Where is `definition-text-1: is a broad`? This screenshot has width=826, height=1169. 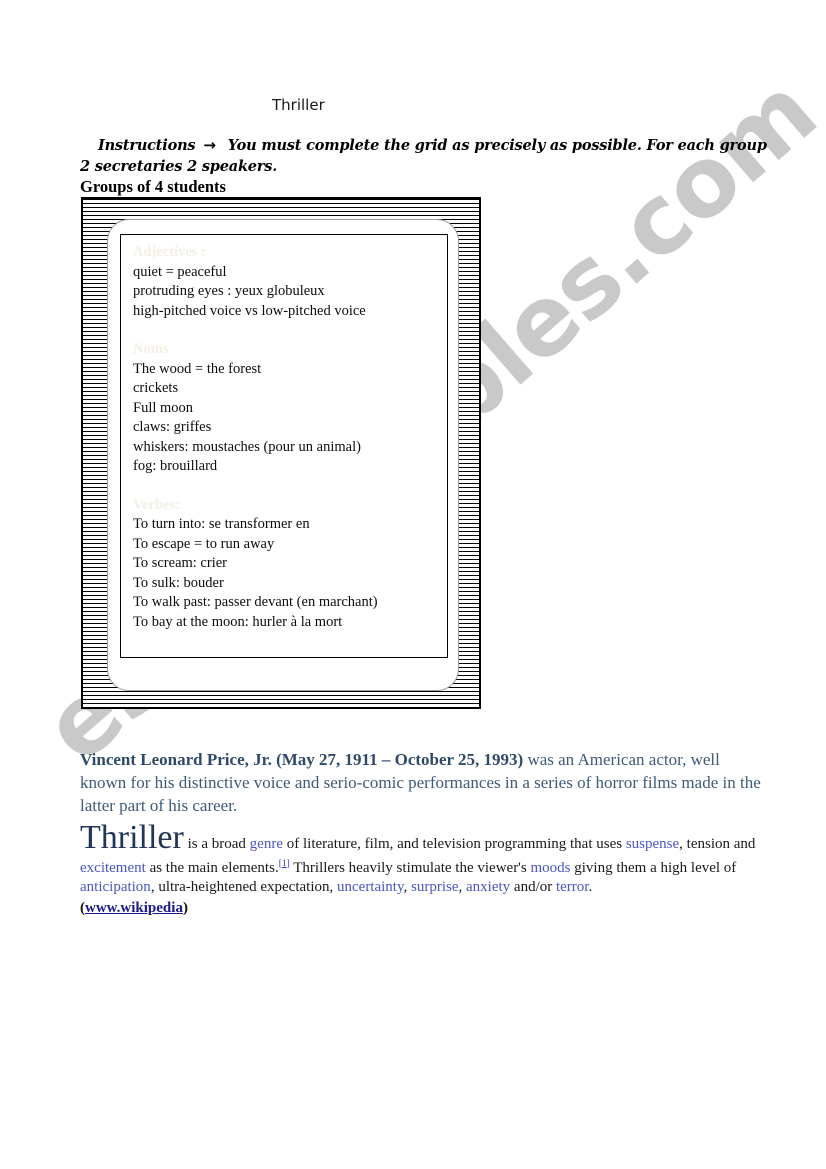 definition-text-1: is a broad is located at coordinates (216, 844).